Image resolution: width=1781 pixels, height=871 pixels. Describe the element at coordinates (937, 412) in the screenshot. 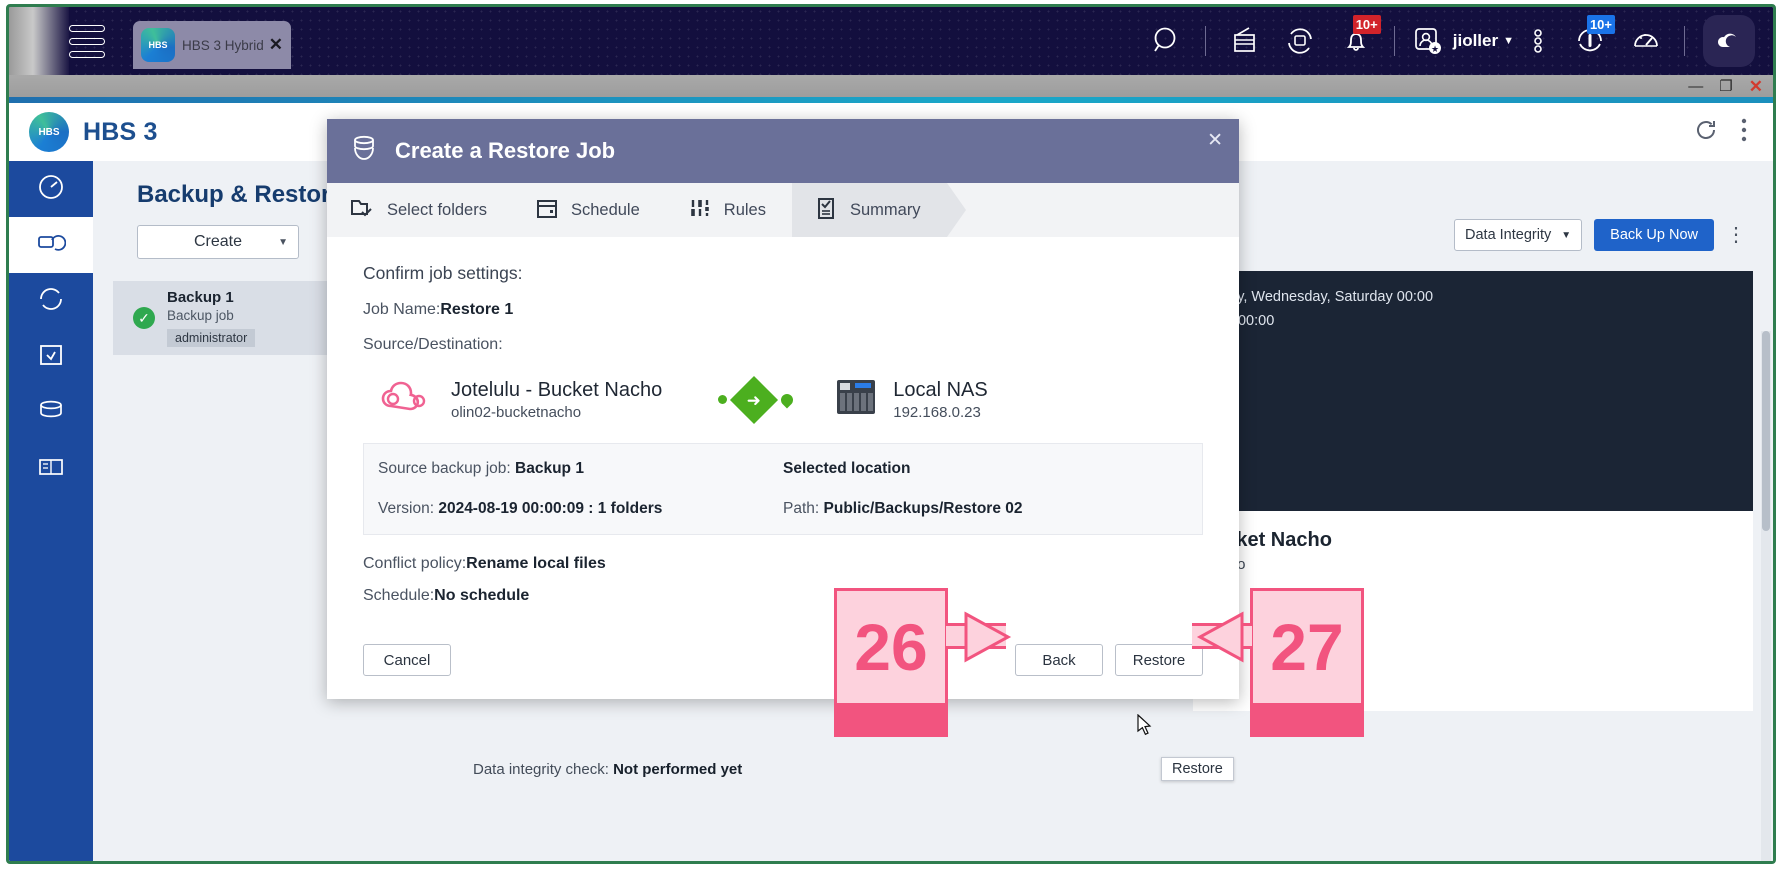

I see `destination-ip: 192.168.0.23` at that location.